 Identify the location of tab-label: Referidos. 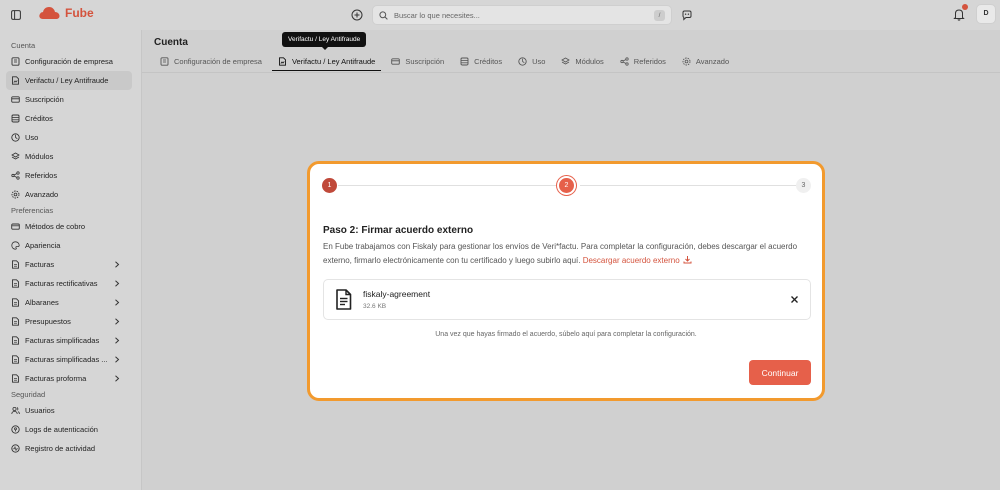
(649, 61).